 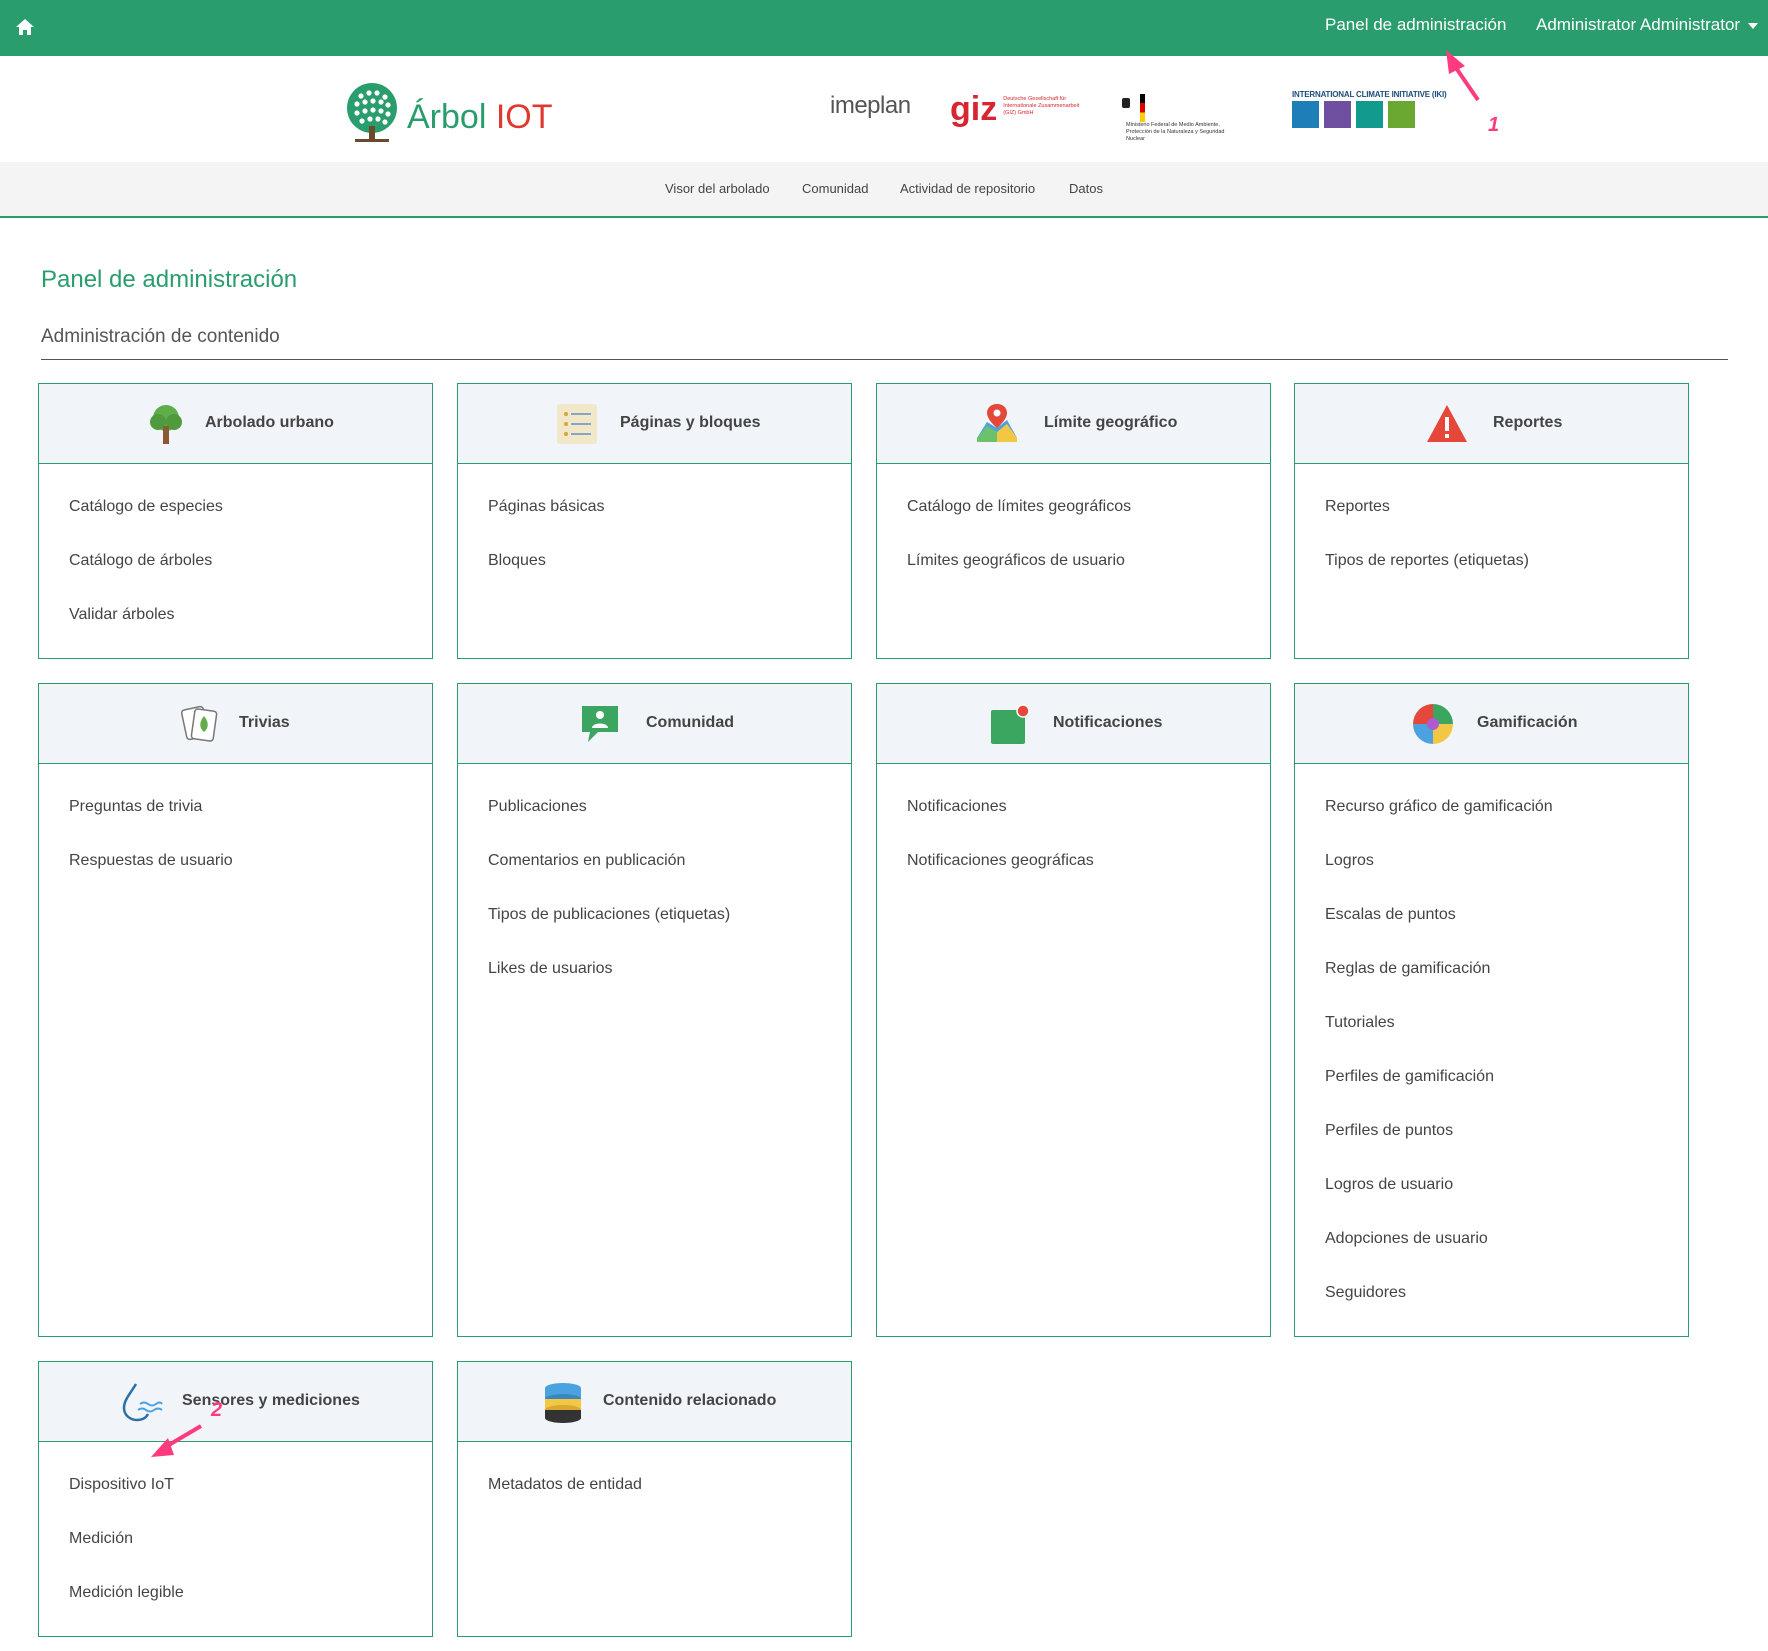 I want to click on link-preguntas-trivia: Preguntas de trivia, so click(x=151, y=824).